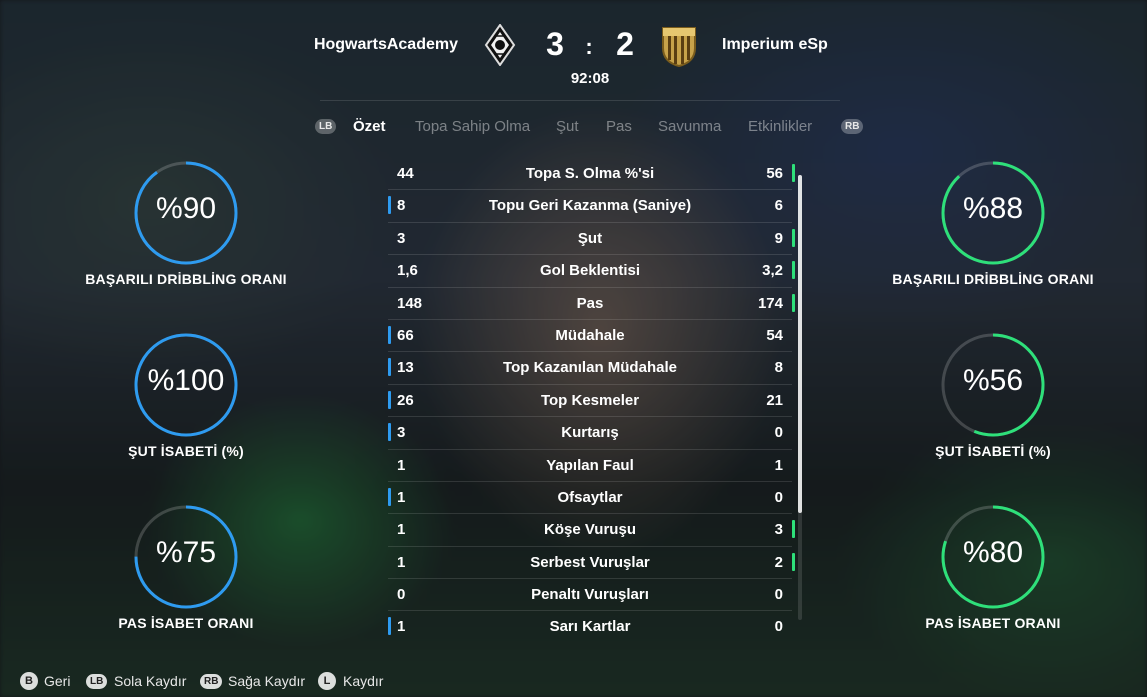 The height and width of the screenshot is (697, 1147). Describe the element at coordinates (778, 368) in the screenshot. I see `away-stat-value: 8` at that location.